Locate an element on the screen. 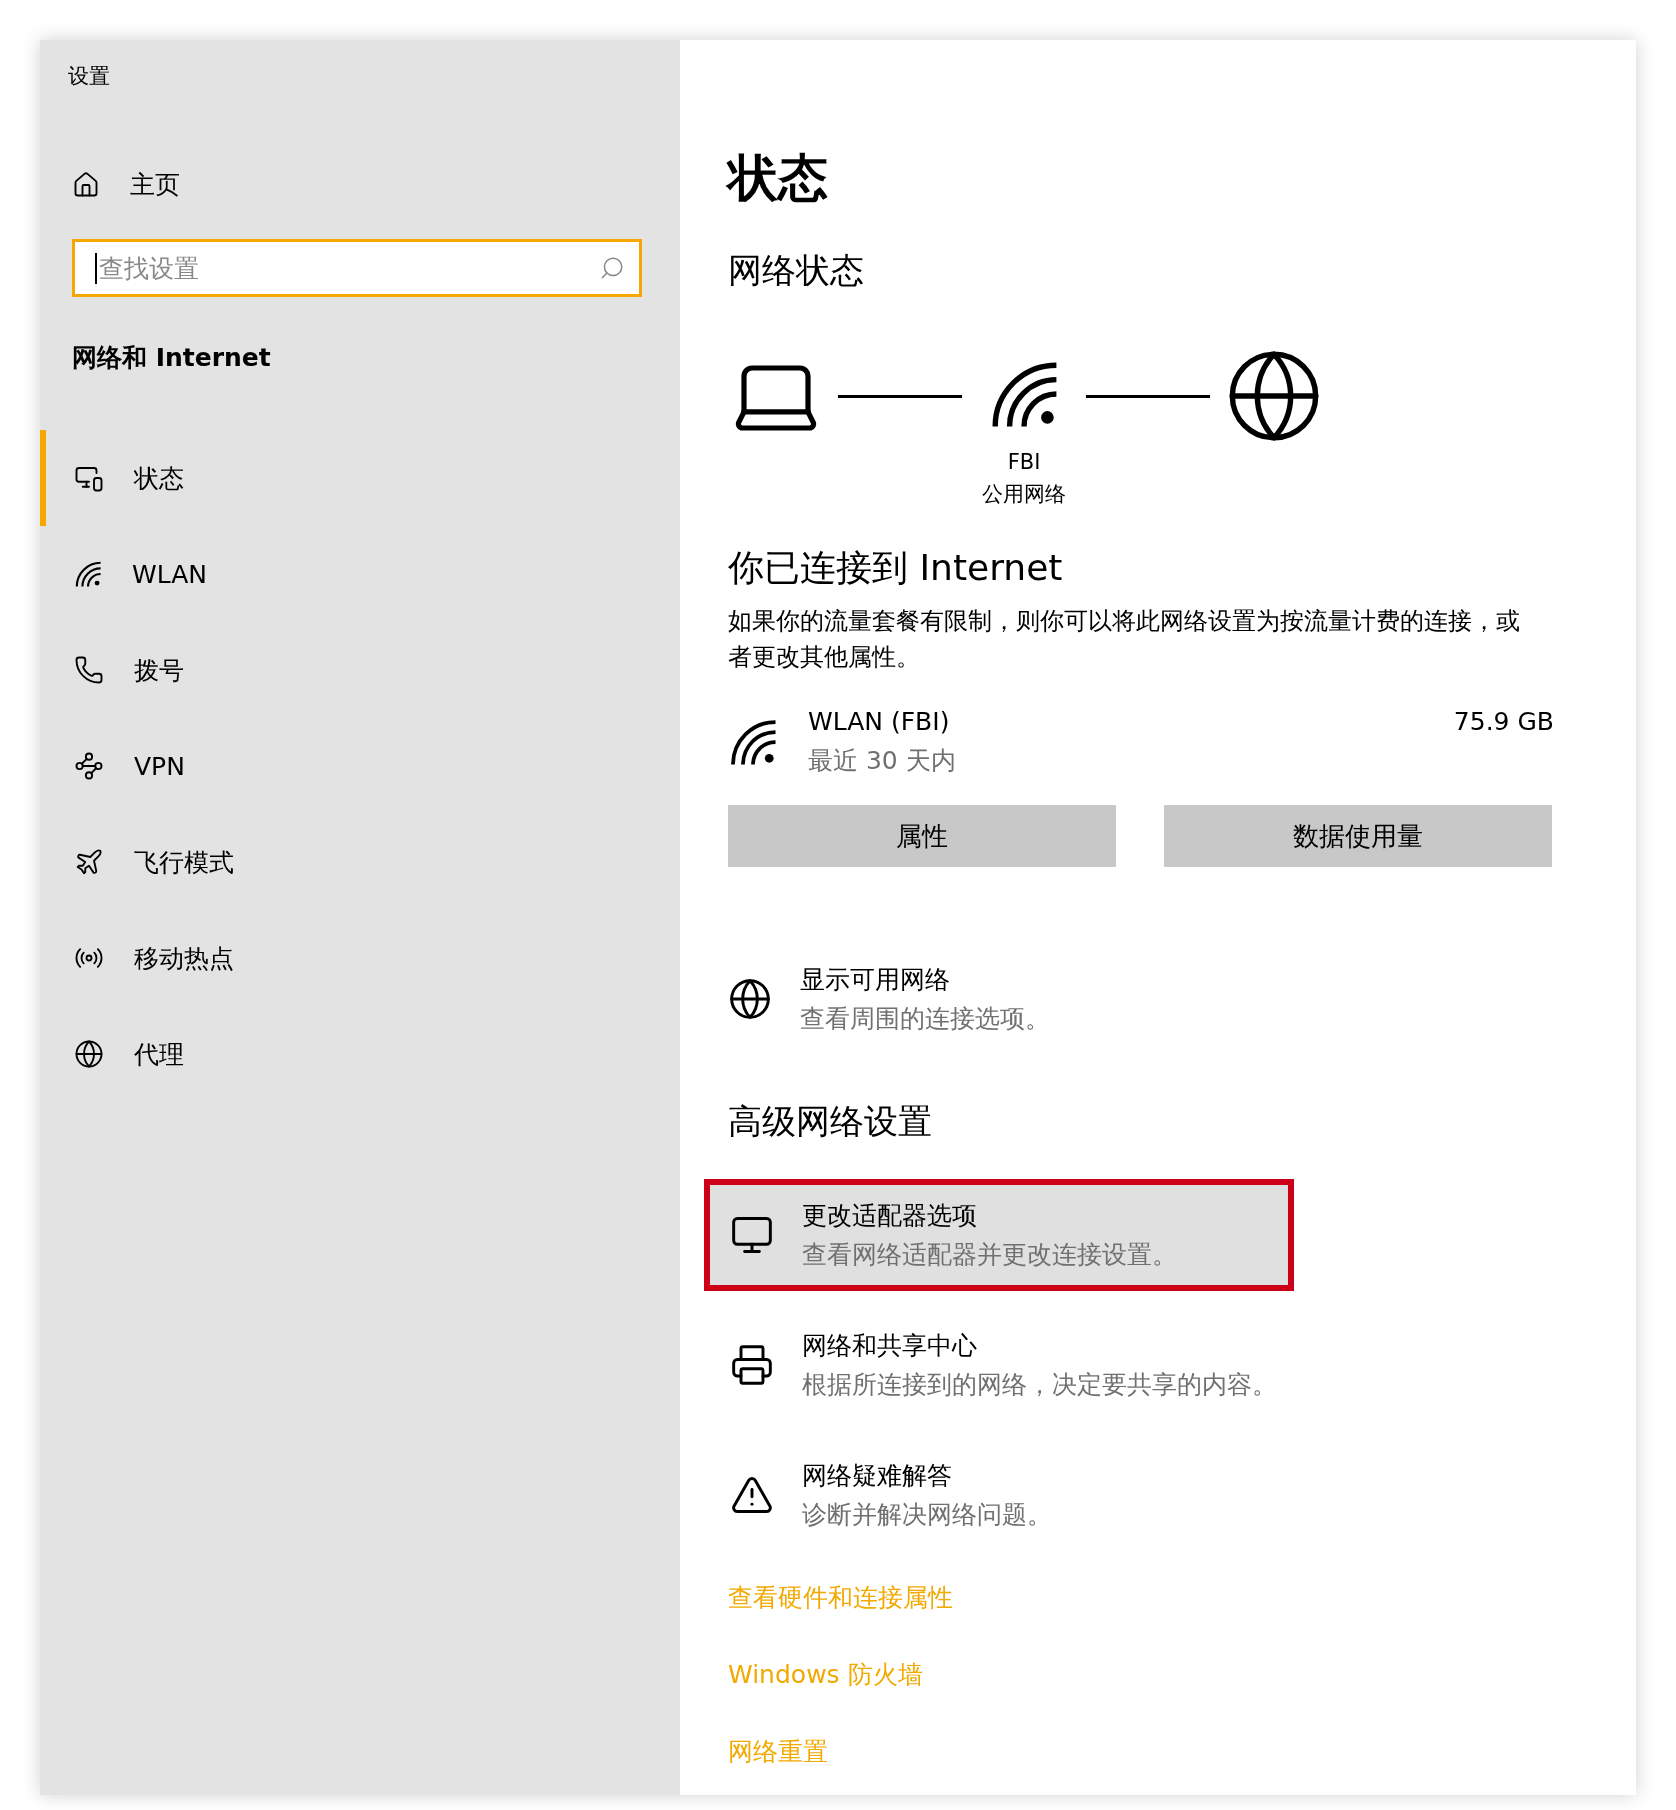 The height and width of the screenshot is (1810, 1676). section-heading: 网络状态 is located at coordinates (796, 270).